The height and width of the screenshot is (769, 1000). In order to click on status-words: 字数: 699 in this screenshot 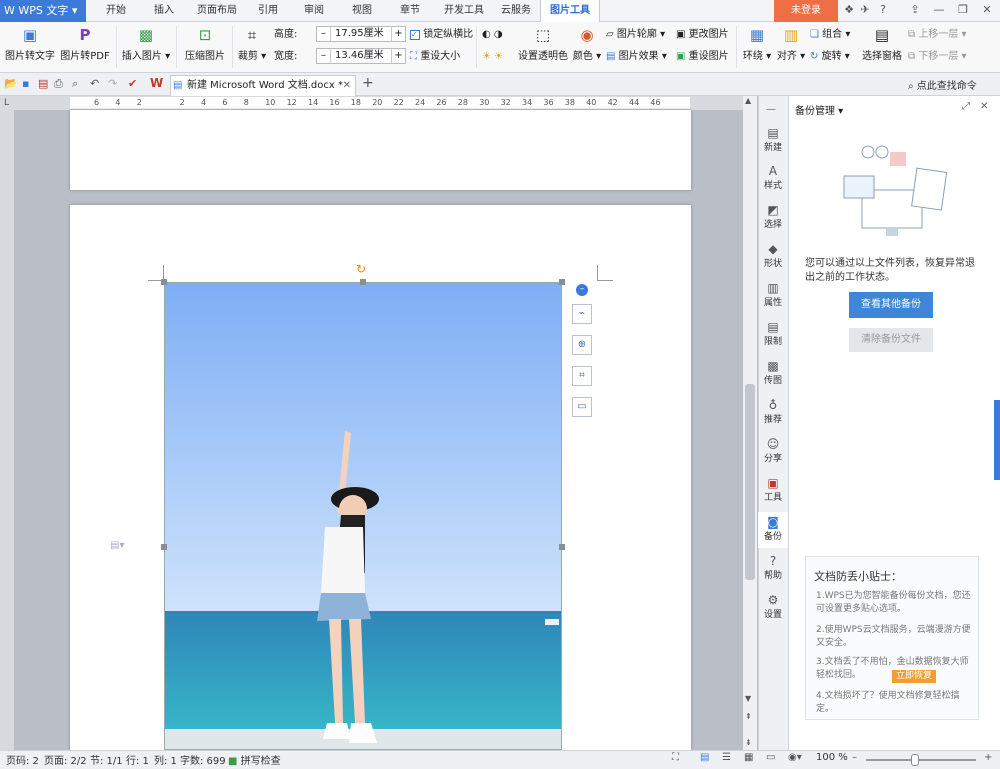, I will do `click(203, 759)`.